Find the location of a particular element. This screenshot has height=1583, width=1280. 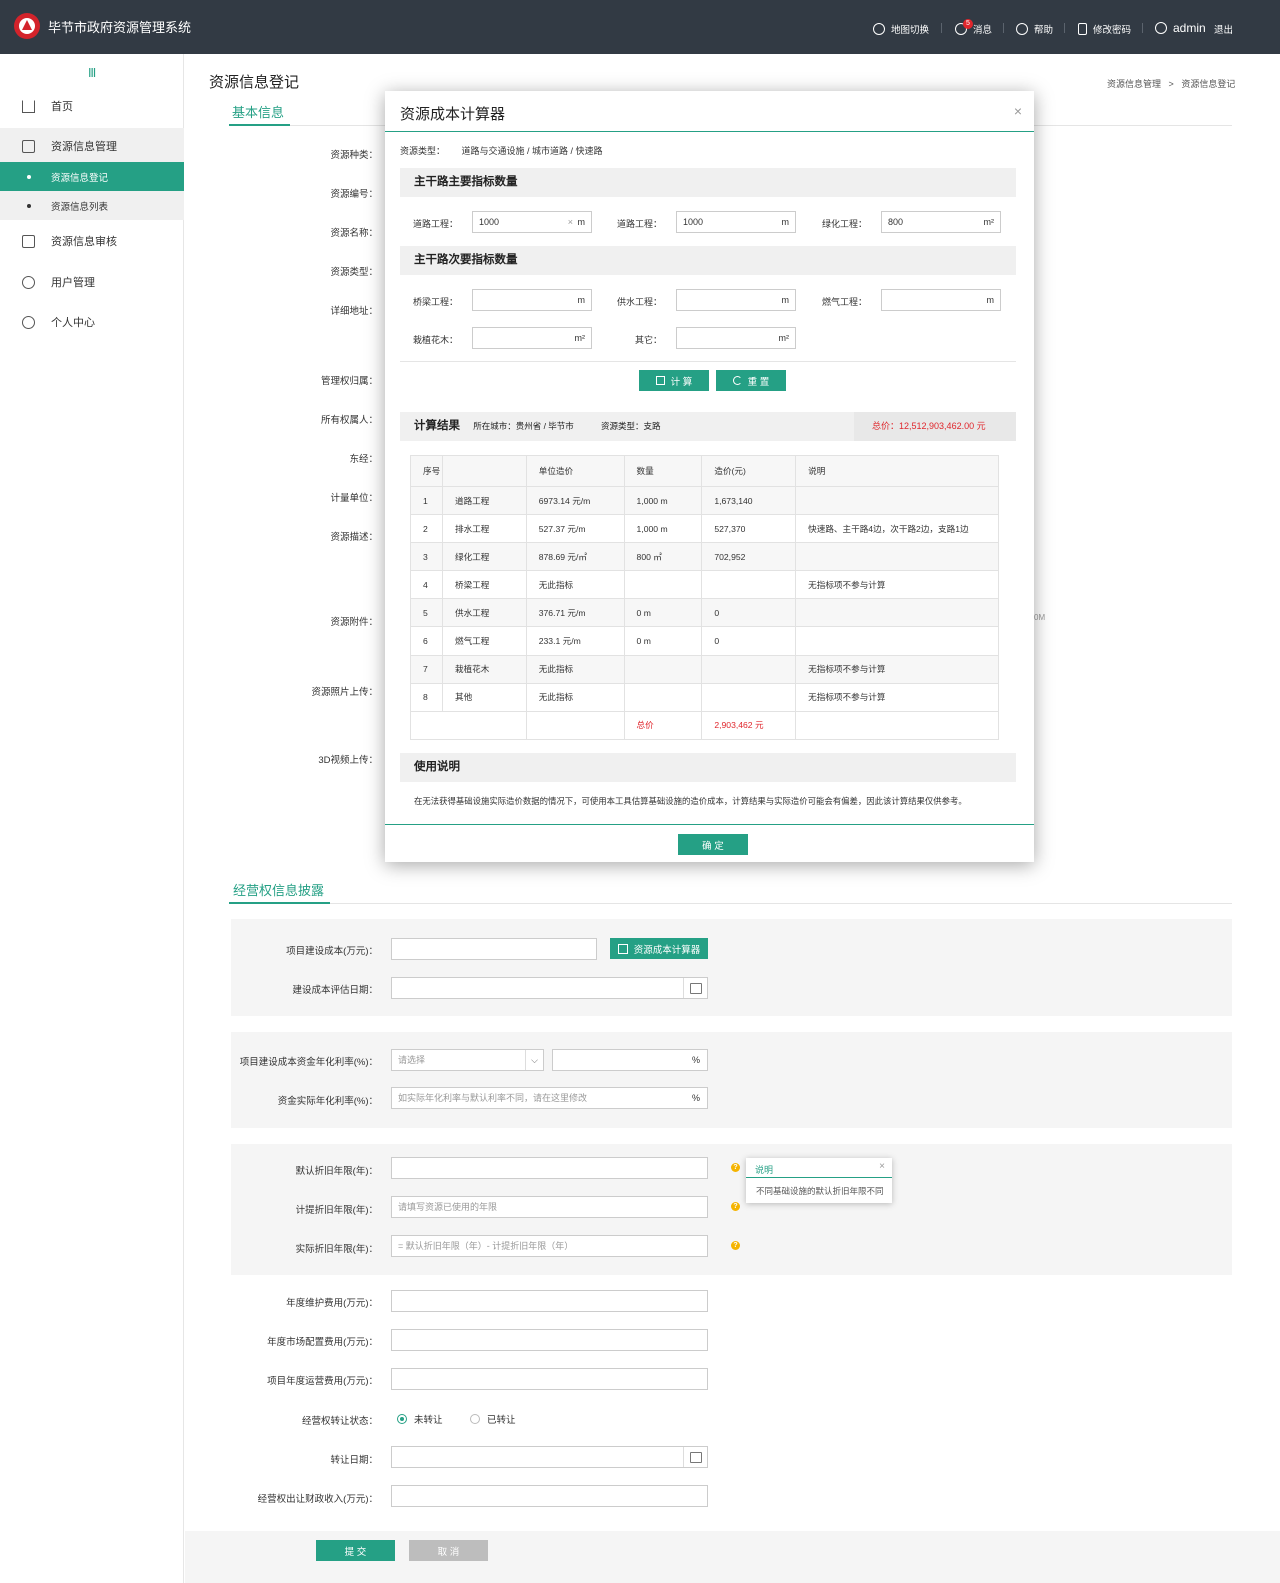

transfer-income-input is located at coordinates (549, 1496).